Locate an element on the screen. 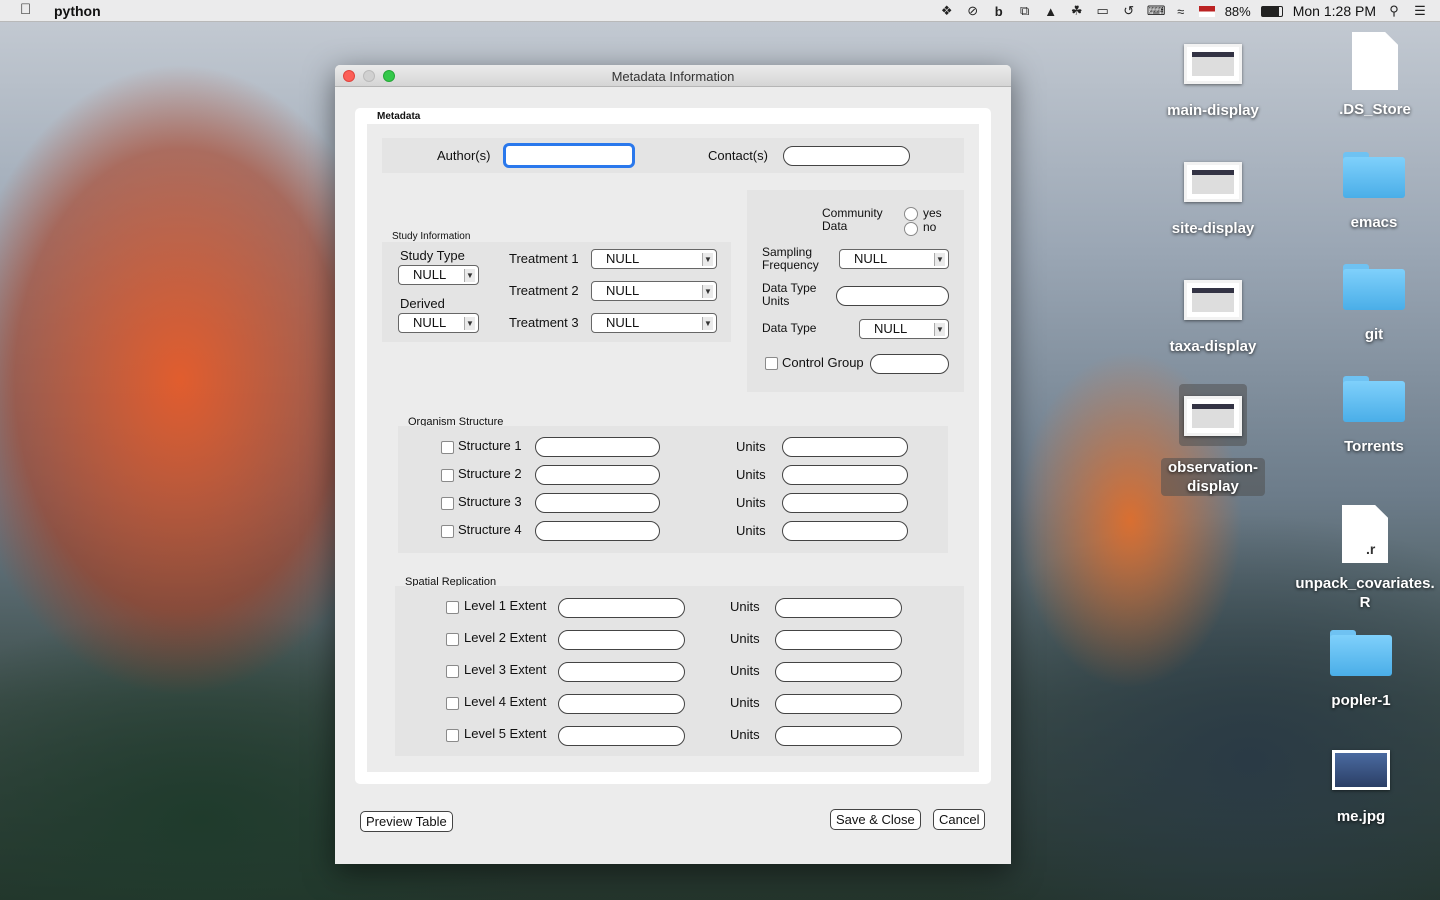 The height and width of the screenshot is (900, 1440). desktop-icon-unpack-covariates: .r unpack_covariates.R is located at coordinates (1365, 558).